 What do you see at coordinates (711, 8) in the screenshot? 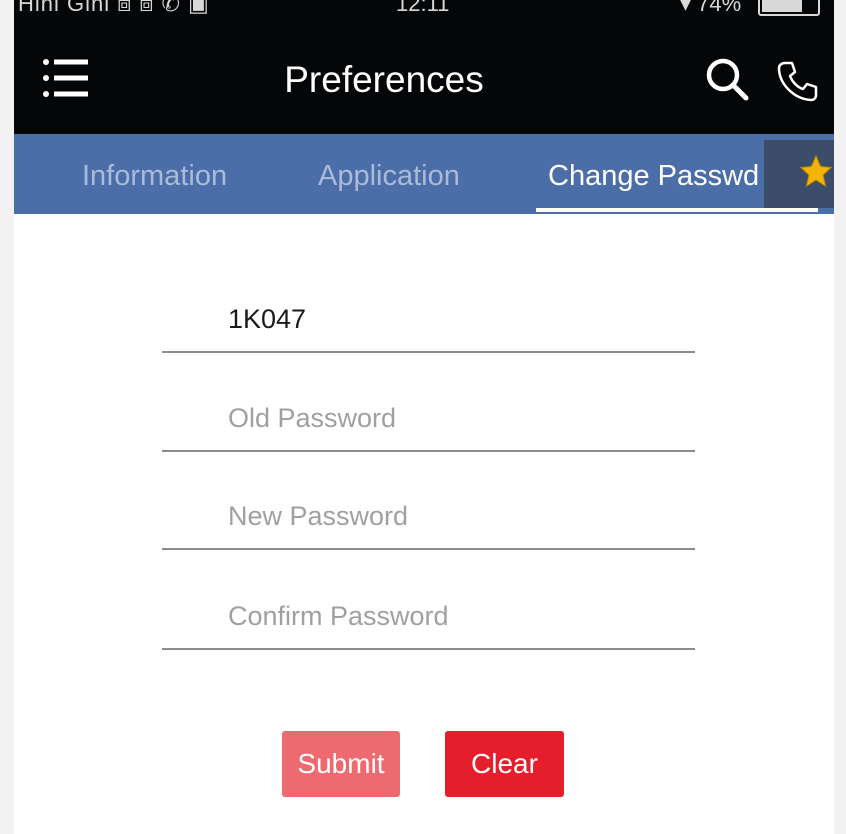
I see `status-battery-percent: ▾ 74%` at bounding box center [711, 8].